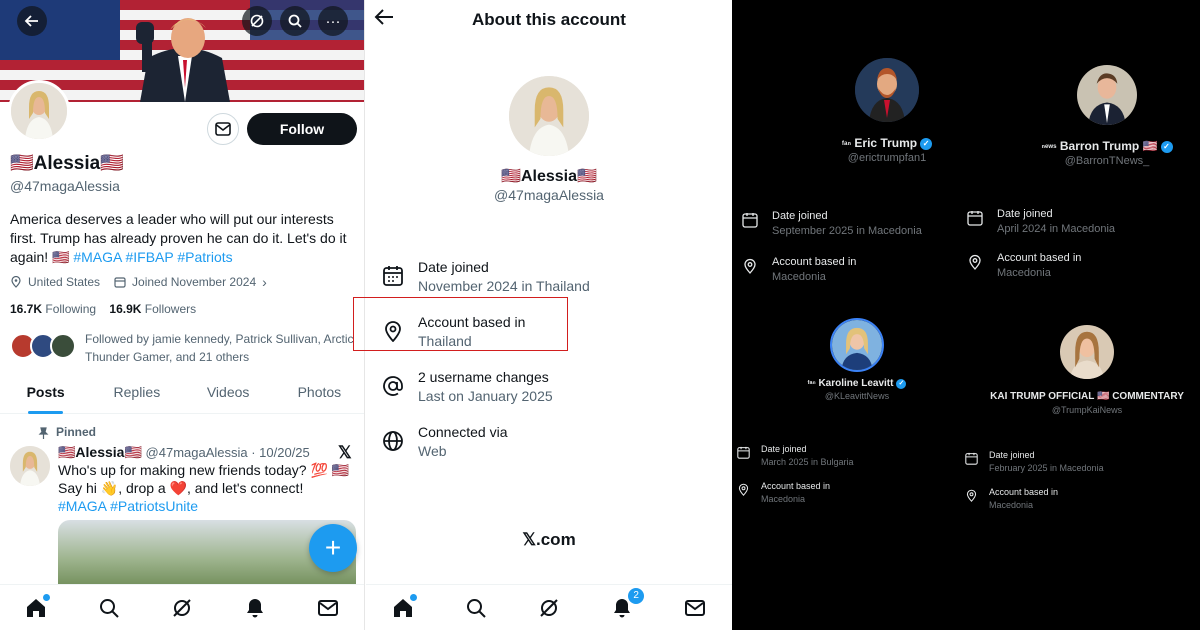 The width and height of the screenshot is (1200, 630). What do you see at coordinates (453, 267) in the screenshot?
I see `info-label: Date joined` at bounding box center [453, 267].